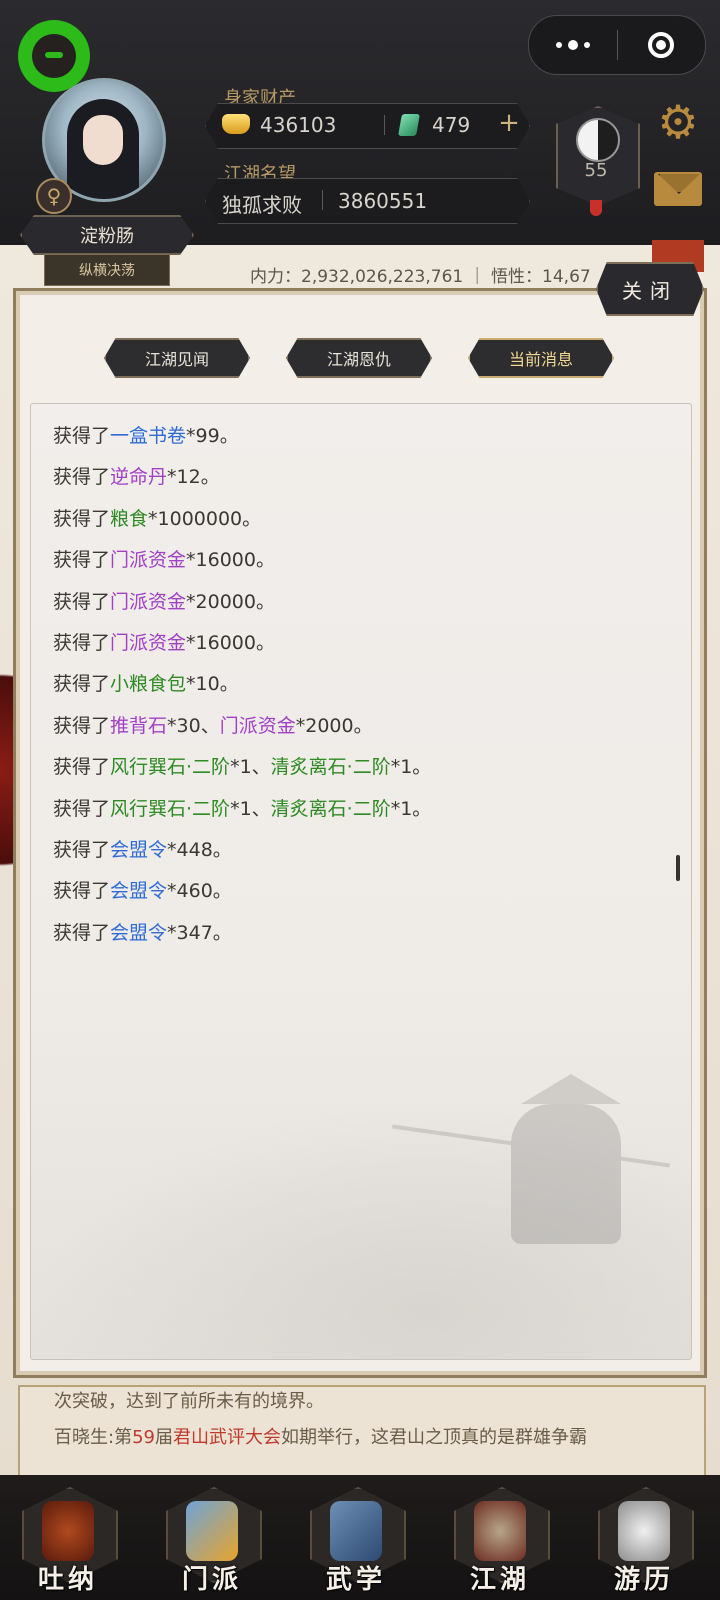 Image resolution: width=720 pixels, height=1600 pixels. I want to click on close-button: 关闭, so click(650, 289).